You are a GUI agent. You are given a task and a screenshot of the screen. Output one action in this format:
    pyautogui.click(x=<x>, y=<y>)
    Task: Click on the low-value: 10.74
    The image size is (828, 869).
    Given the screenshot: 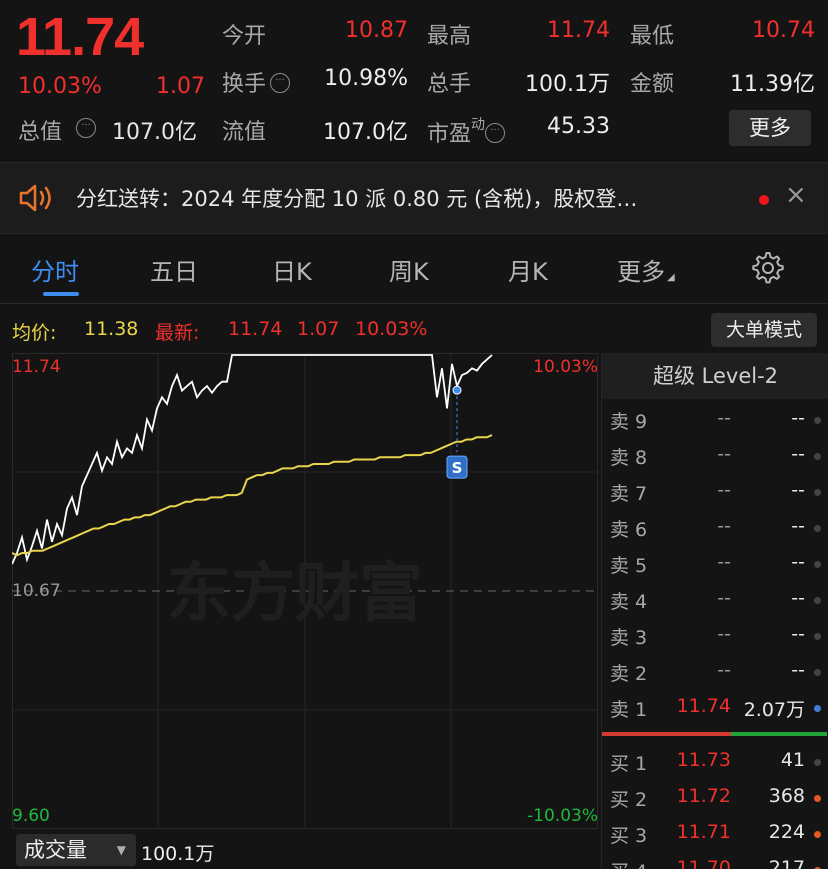 What is the action you would take?
    pyautogui.click(x=783, y=30)
    